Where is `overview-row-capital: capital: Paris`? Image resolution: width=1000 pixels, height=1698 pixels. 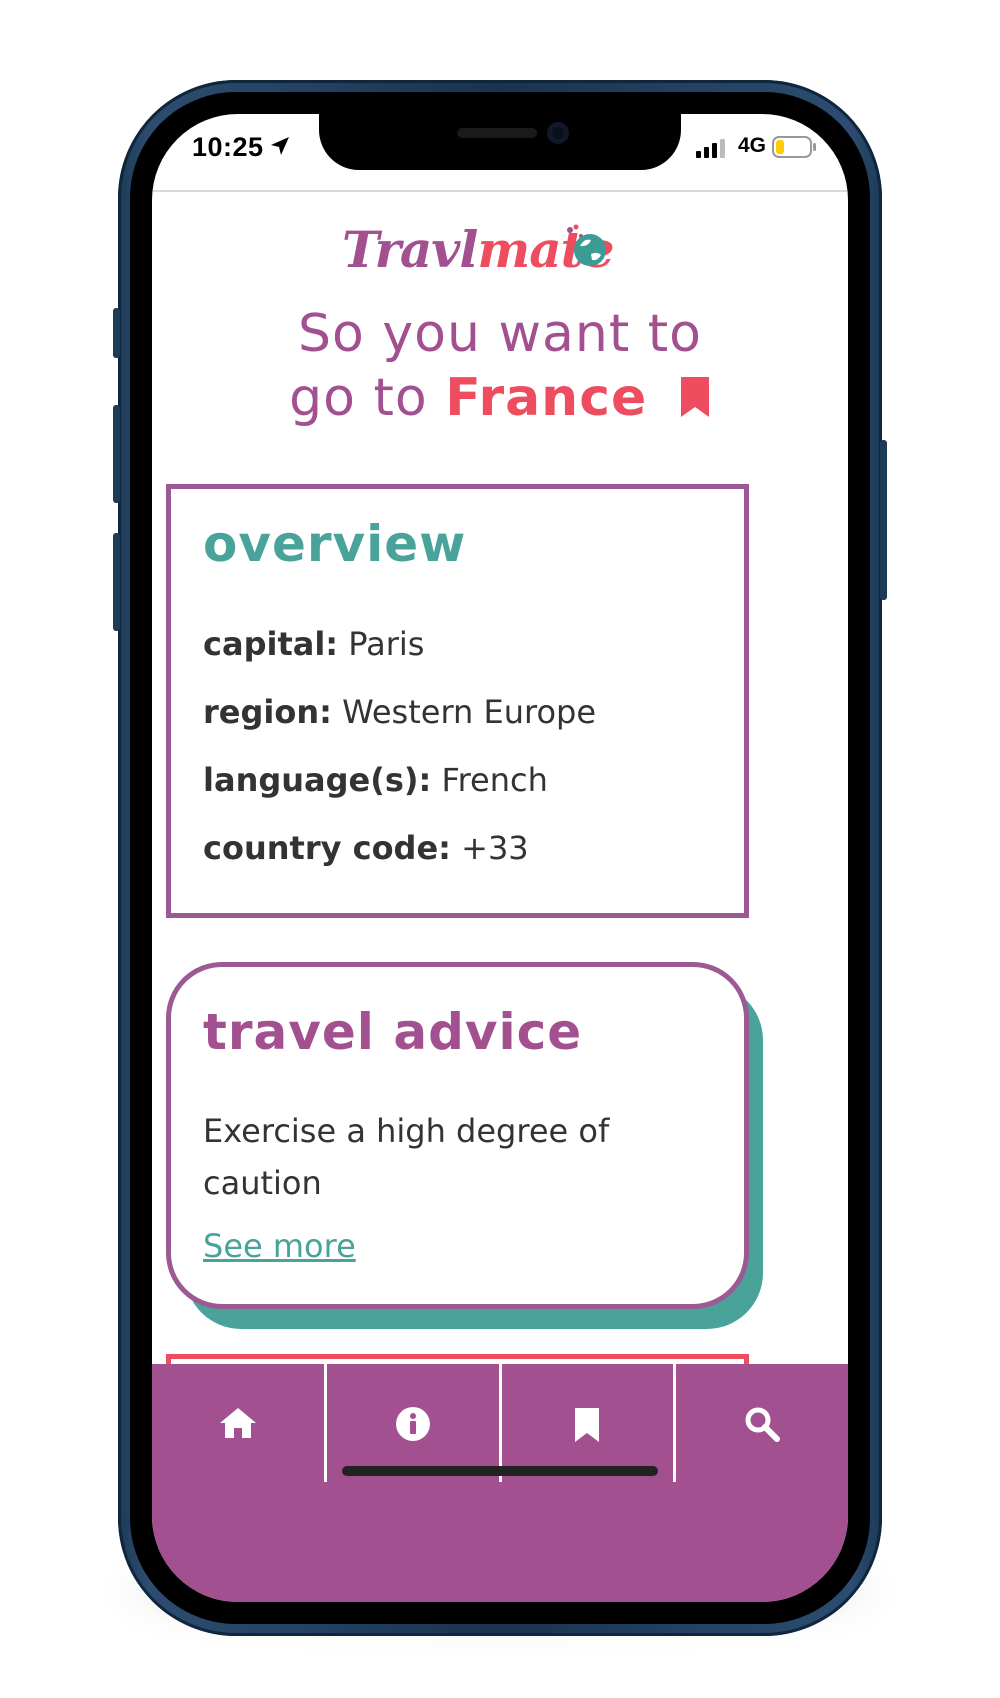 overview-row-capital: capital: Paris is located at coordinates (313, 644).